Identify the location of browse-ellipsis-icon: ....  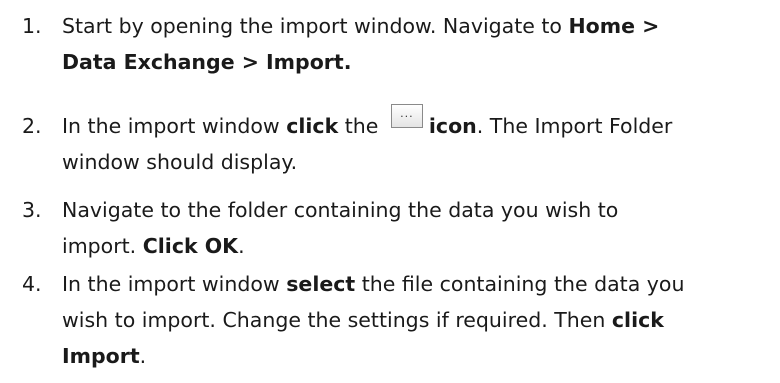
(406, 116).